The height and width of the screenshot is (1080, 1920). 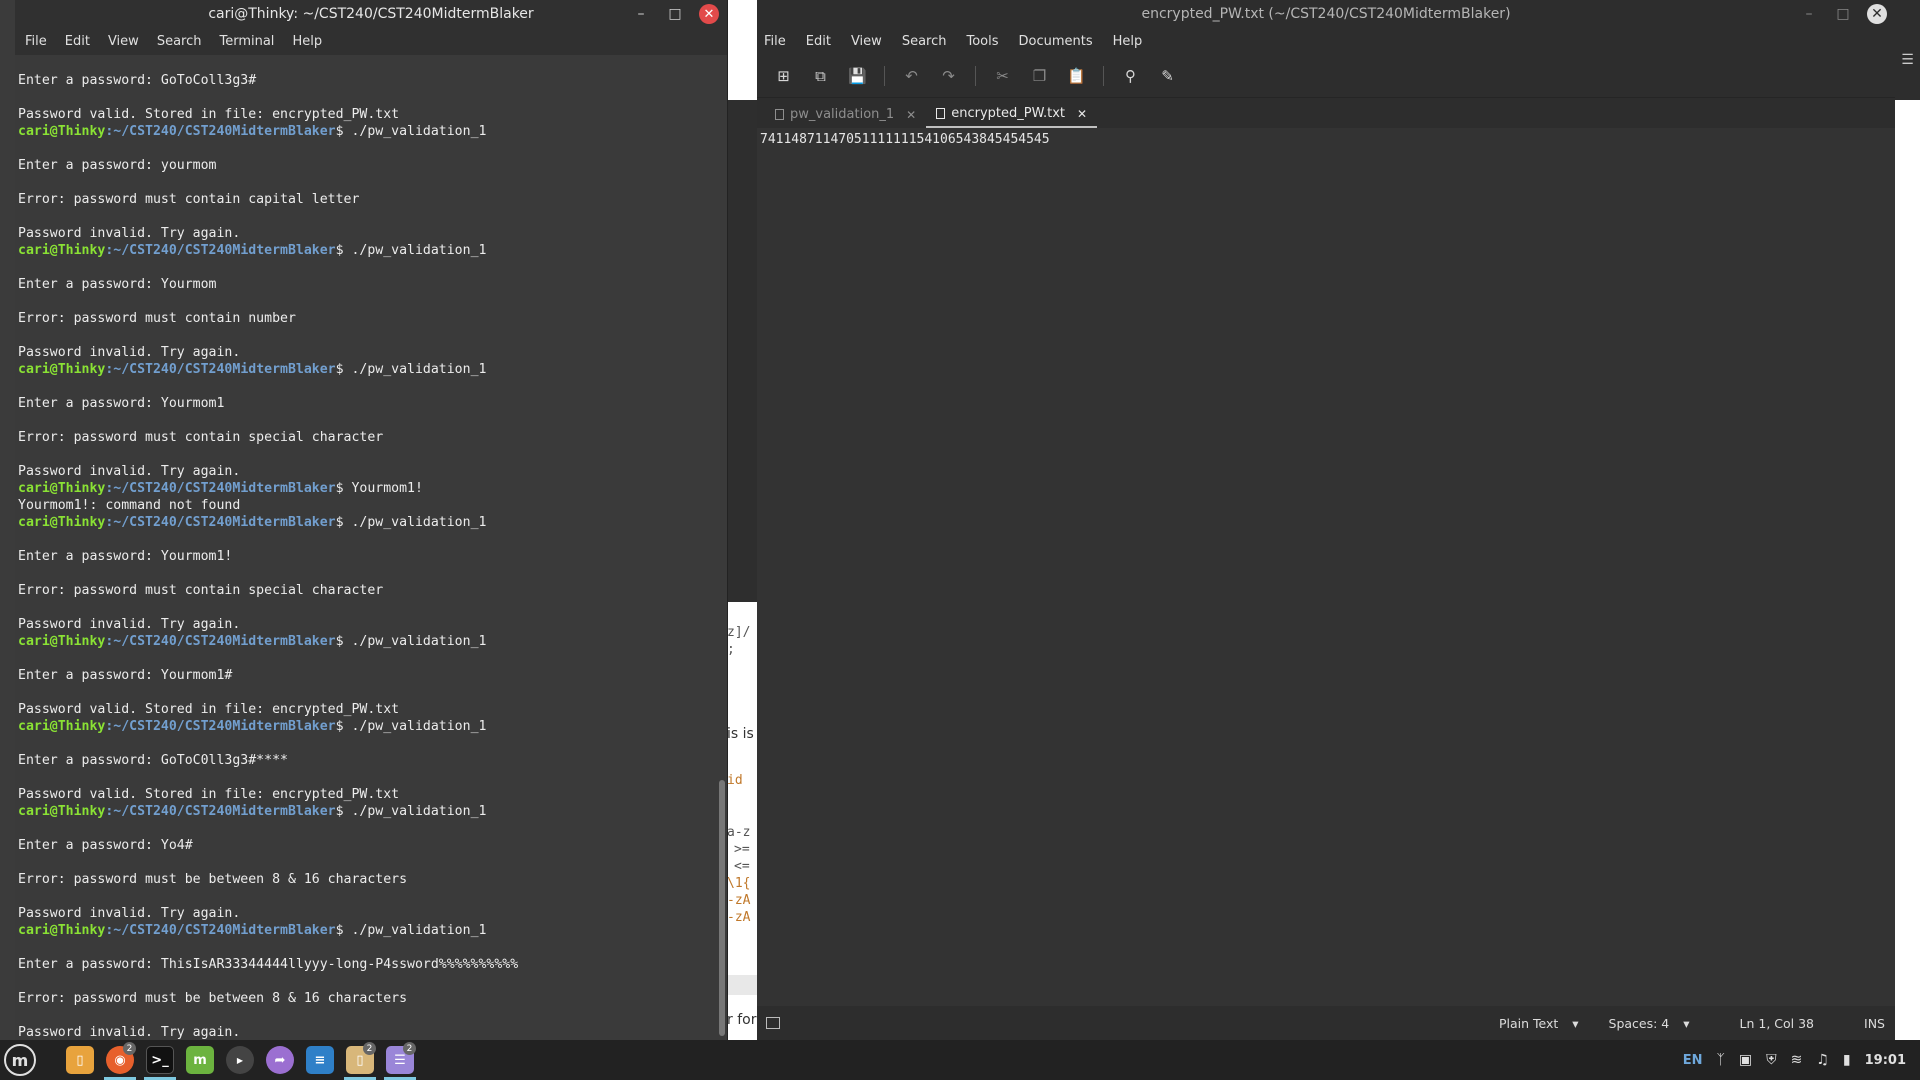 What do you see at coordinates (1039, 76) in the screenshot?
I see `copy-icon: ❐` at bounding box center [1039, 76].